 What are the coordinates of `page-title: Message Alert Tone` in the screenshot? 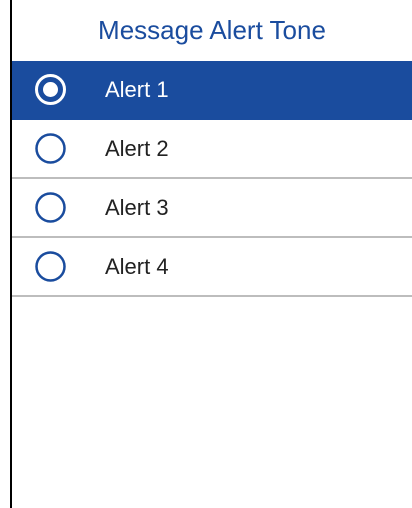 It's located at (212, 30).